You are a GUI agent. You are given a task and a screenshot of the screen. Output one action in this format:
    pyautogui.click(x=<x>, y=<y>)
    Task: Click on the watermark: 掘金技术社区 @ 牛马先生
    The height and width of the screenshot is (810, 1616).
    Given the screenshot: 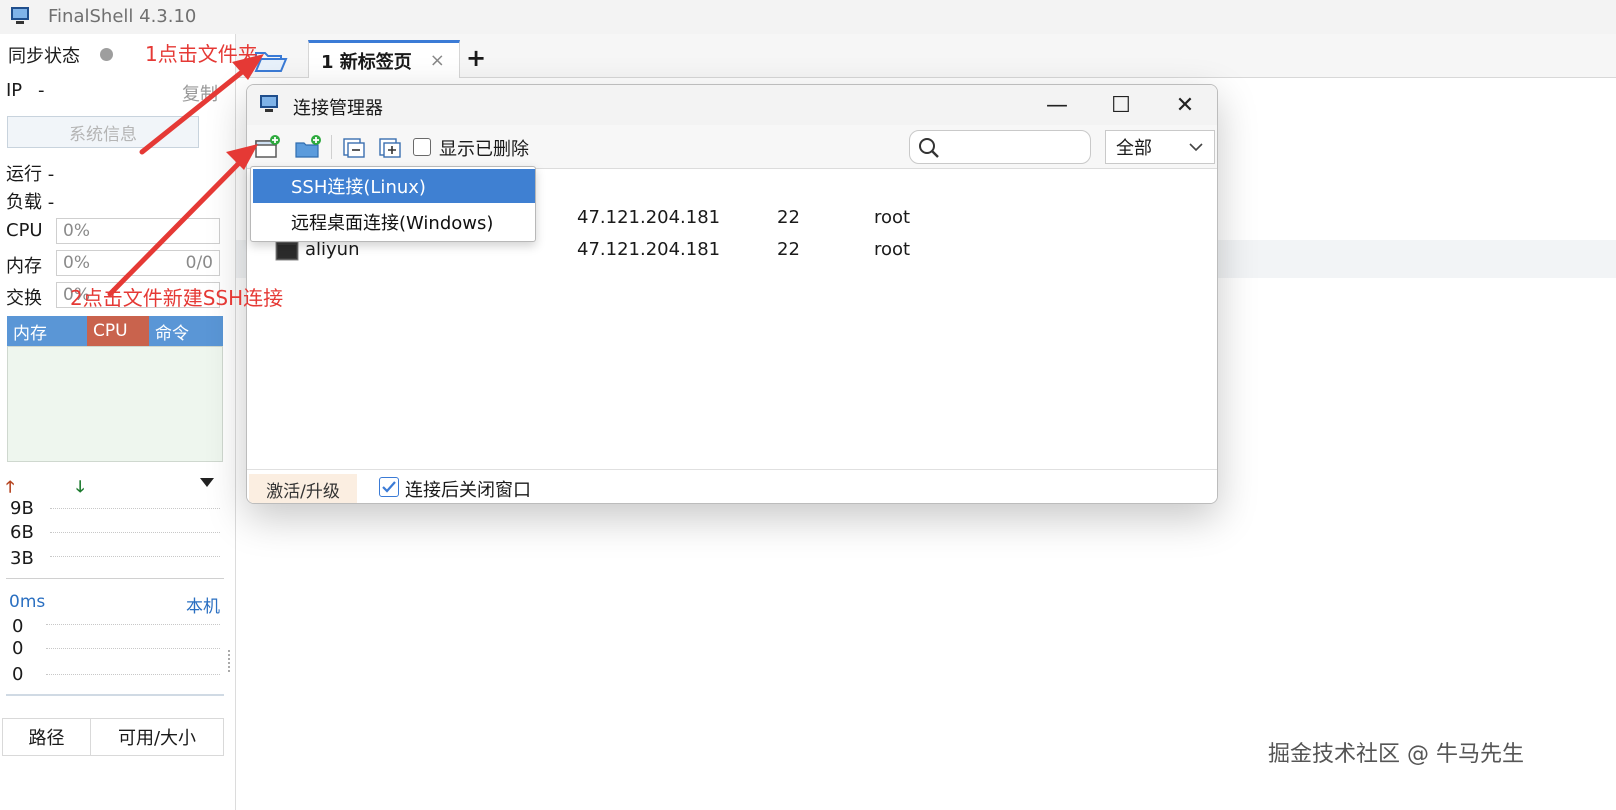 What is the action you would take?
    pyautogui.click(x=1396, y=754)
    